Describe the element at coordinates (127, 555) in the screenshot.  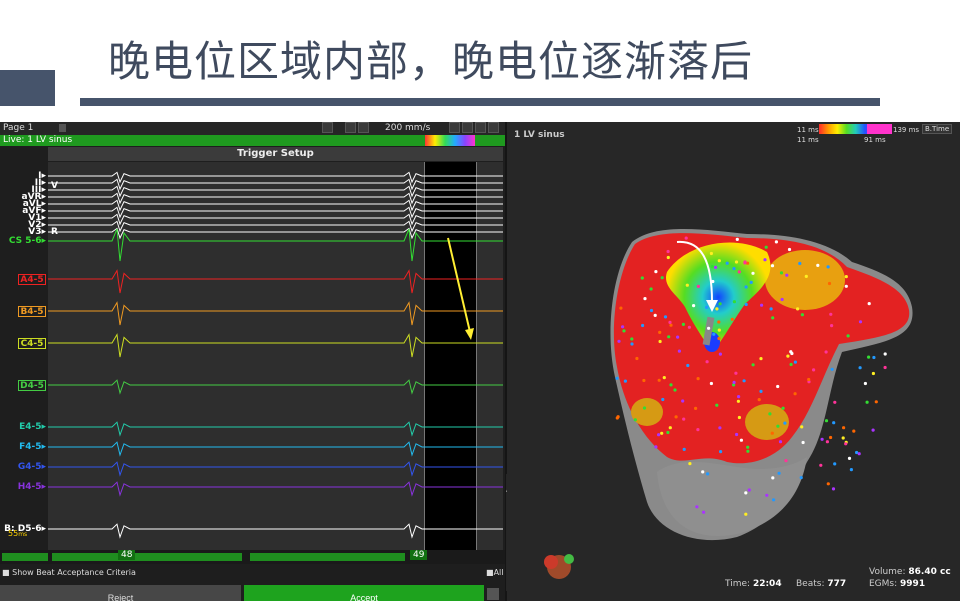
I see `beat-number-48: 48` at that location.